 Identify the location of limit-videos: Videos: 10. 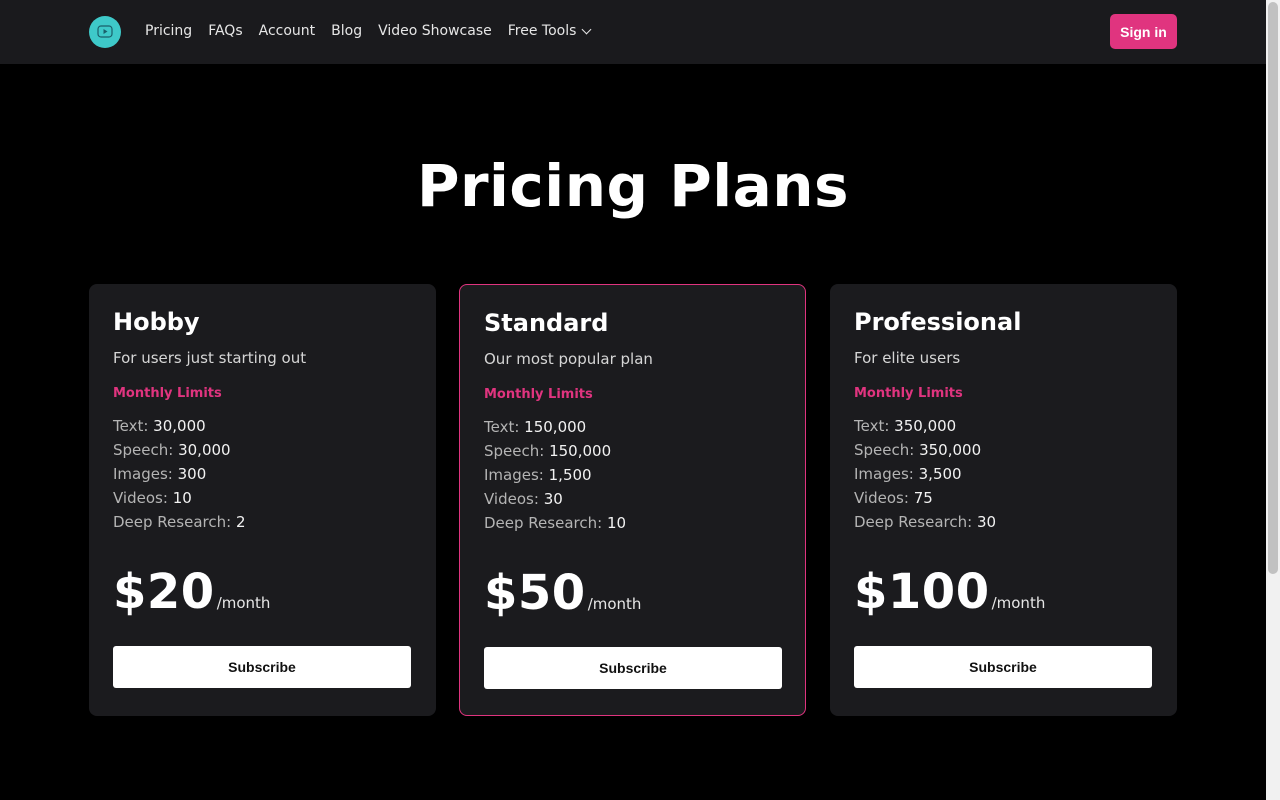
(262, 498).